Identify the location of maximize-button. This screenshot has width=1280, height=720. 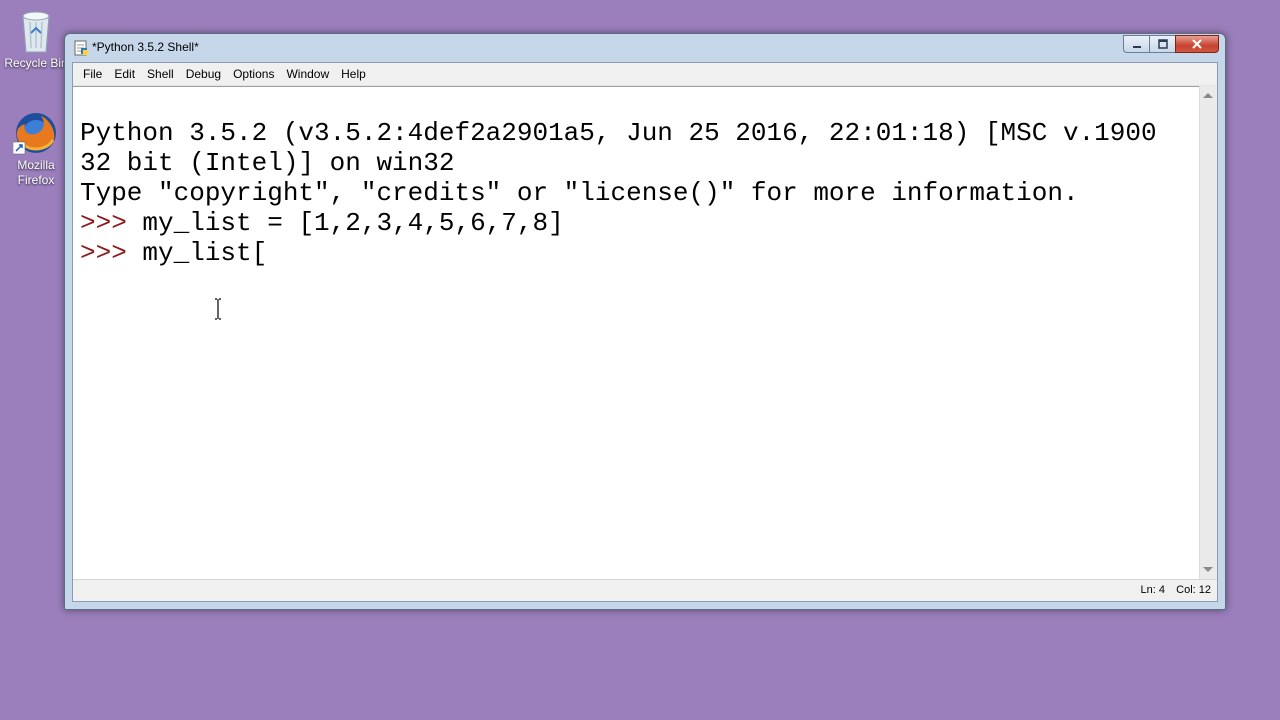
(1162, 44).